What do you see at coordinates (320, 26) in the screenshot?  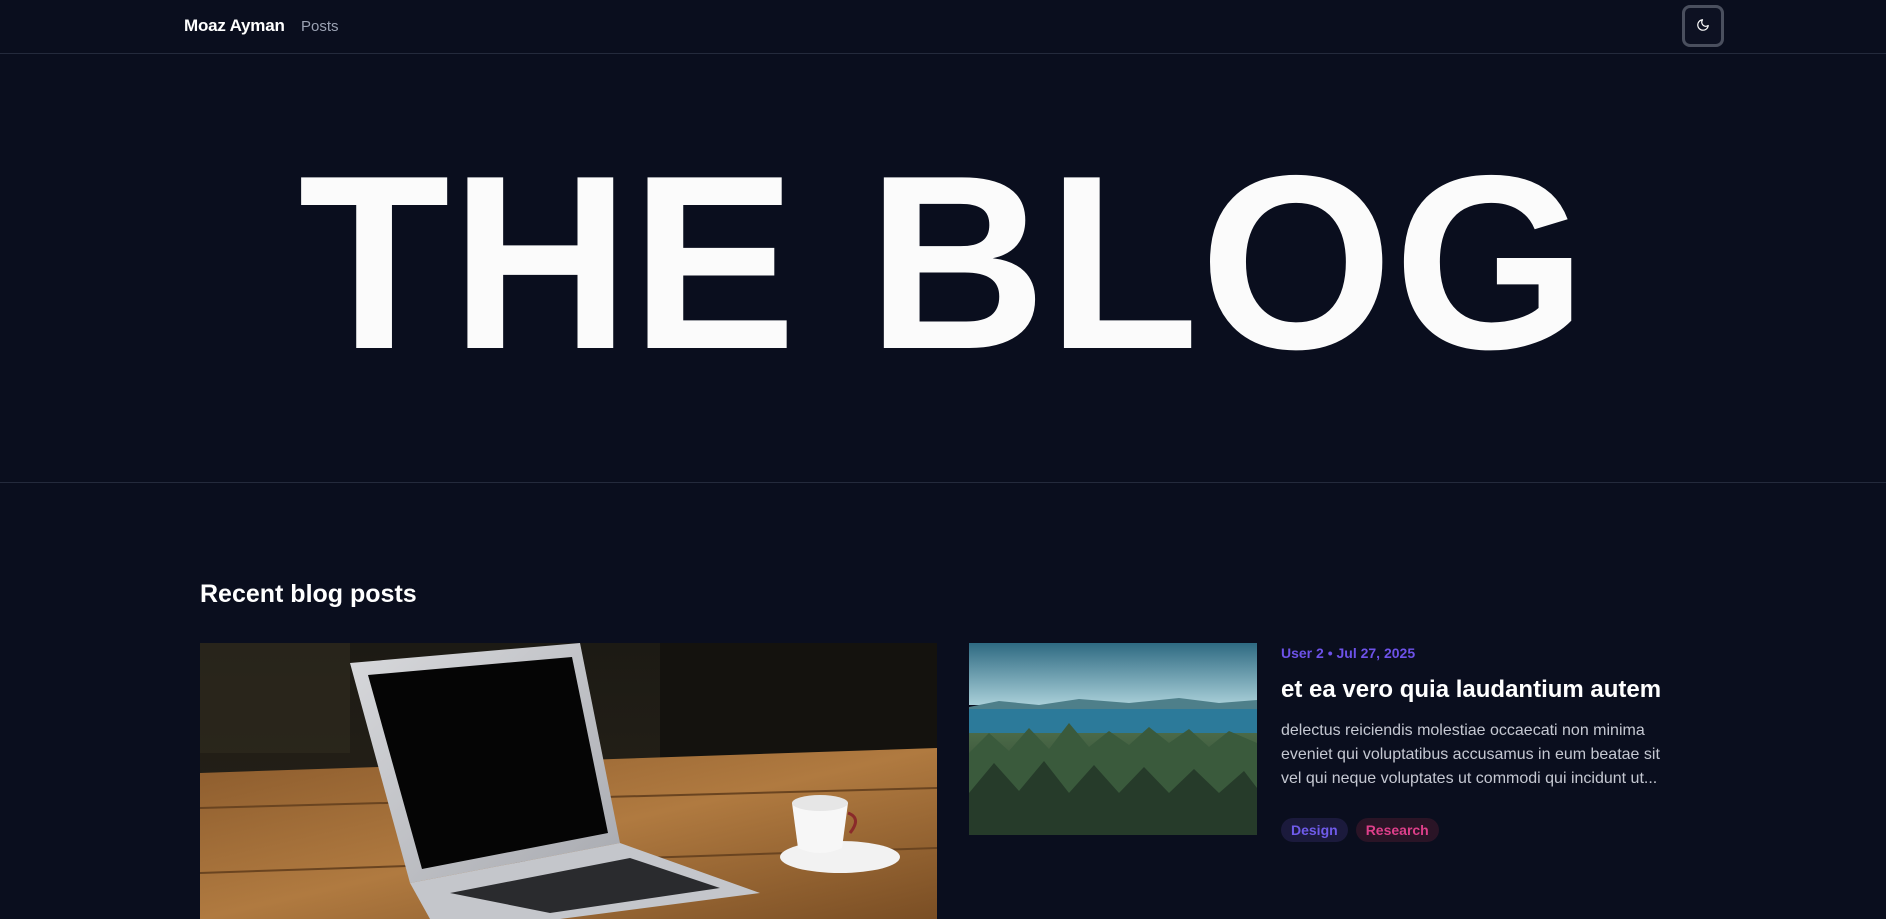 I see `nav-link-posts: Posts` at bounding box center [320, 26].